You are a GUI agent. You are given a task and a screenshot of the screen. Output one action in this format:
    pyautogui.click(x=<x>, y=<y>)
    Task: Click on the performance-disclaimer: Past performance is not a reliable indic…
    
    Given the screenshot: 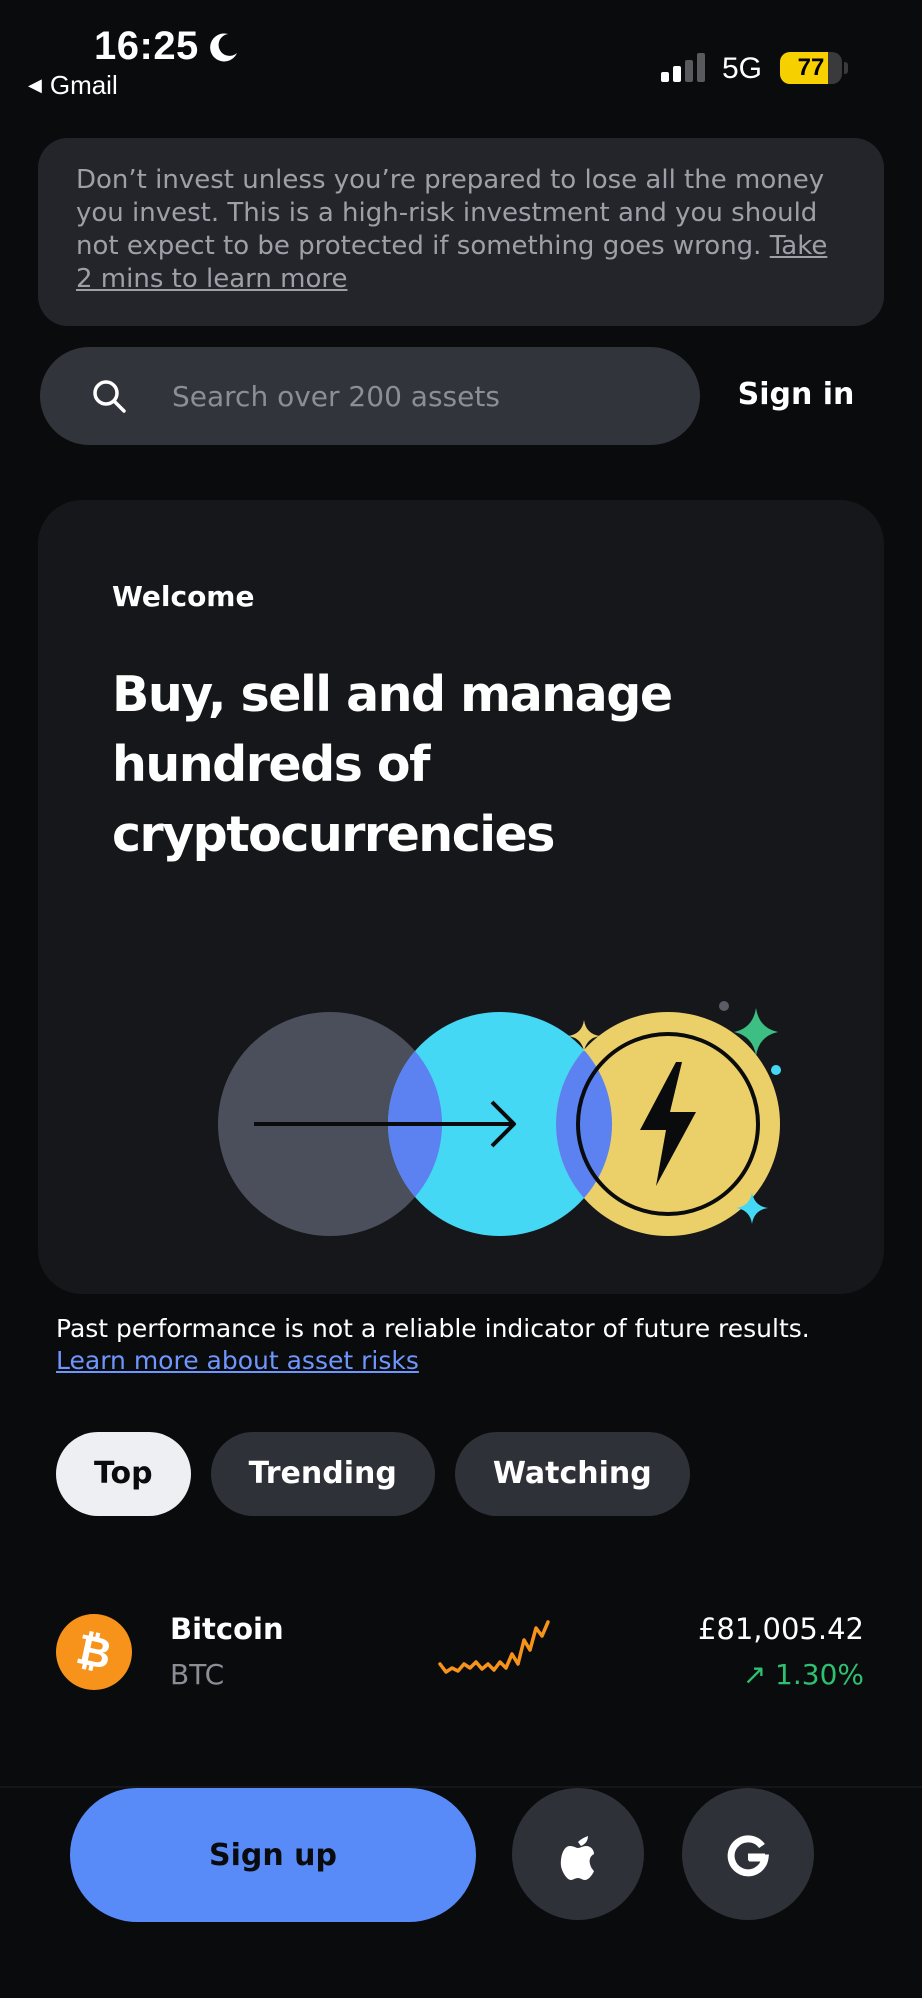 What is the action you would take?
    pyautogui.click(x=476, y=1345)
    